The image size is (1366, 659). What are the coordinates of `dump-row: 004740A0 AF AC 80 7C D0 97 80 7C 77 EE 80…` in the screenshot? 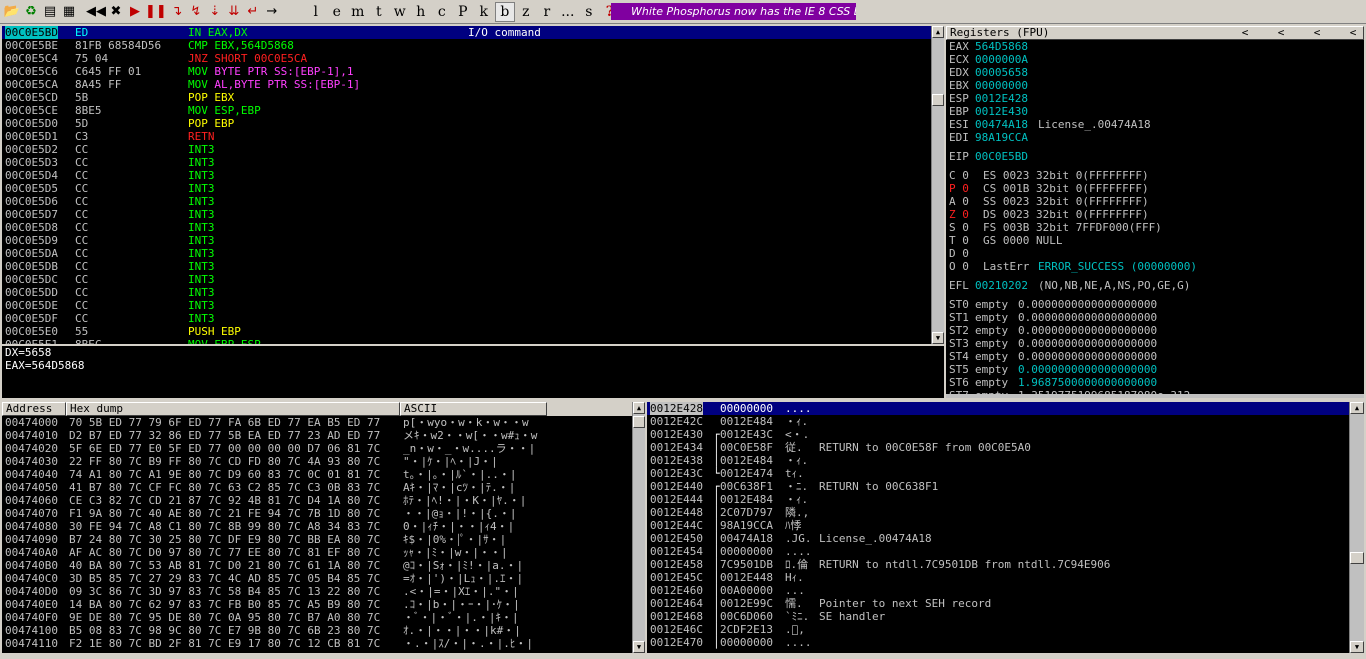 It's located at (317, 552).